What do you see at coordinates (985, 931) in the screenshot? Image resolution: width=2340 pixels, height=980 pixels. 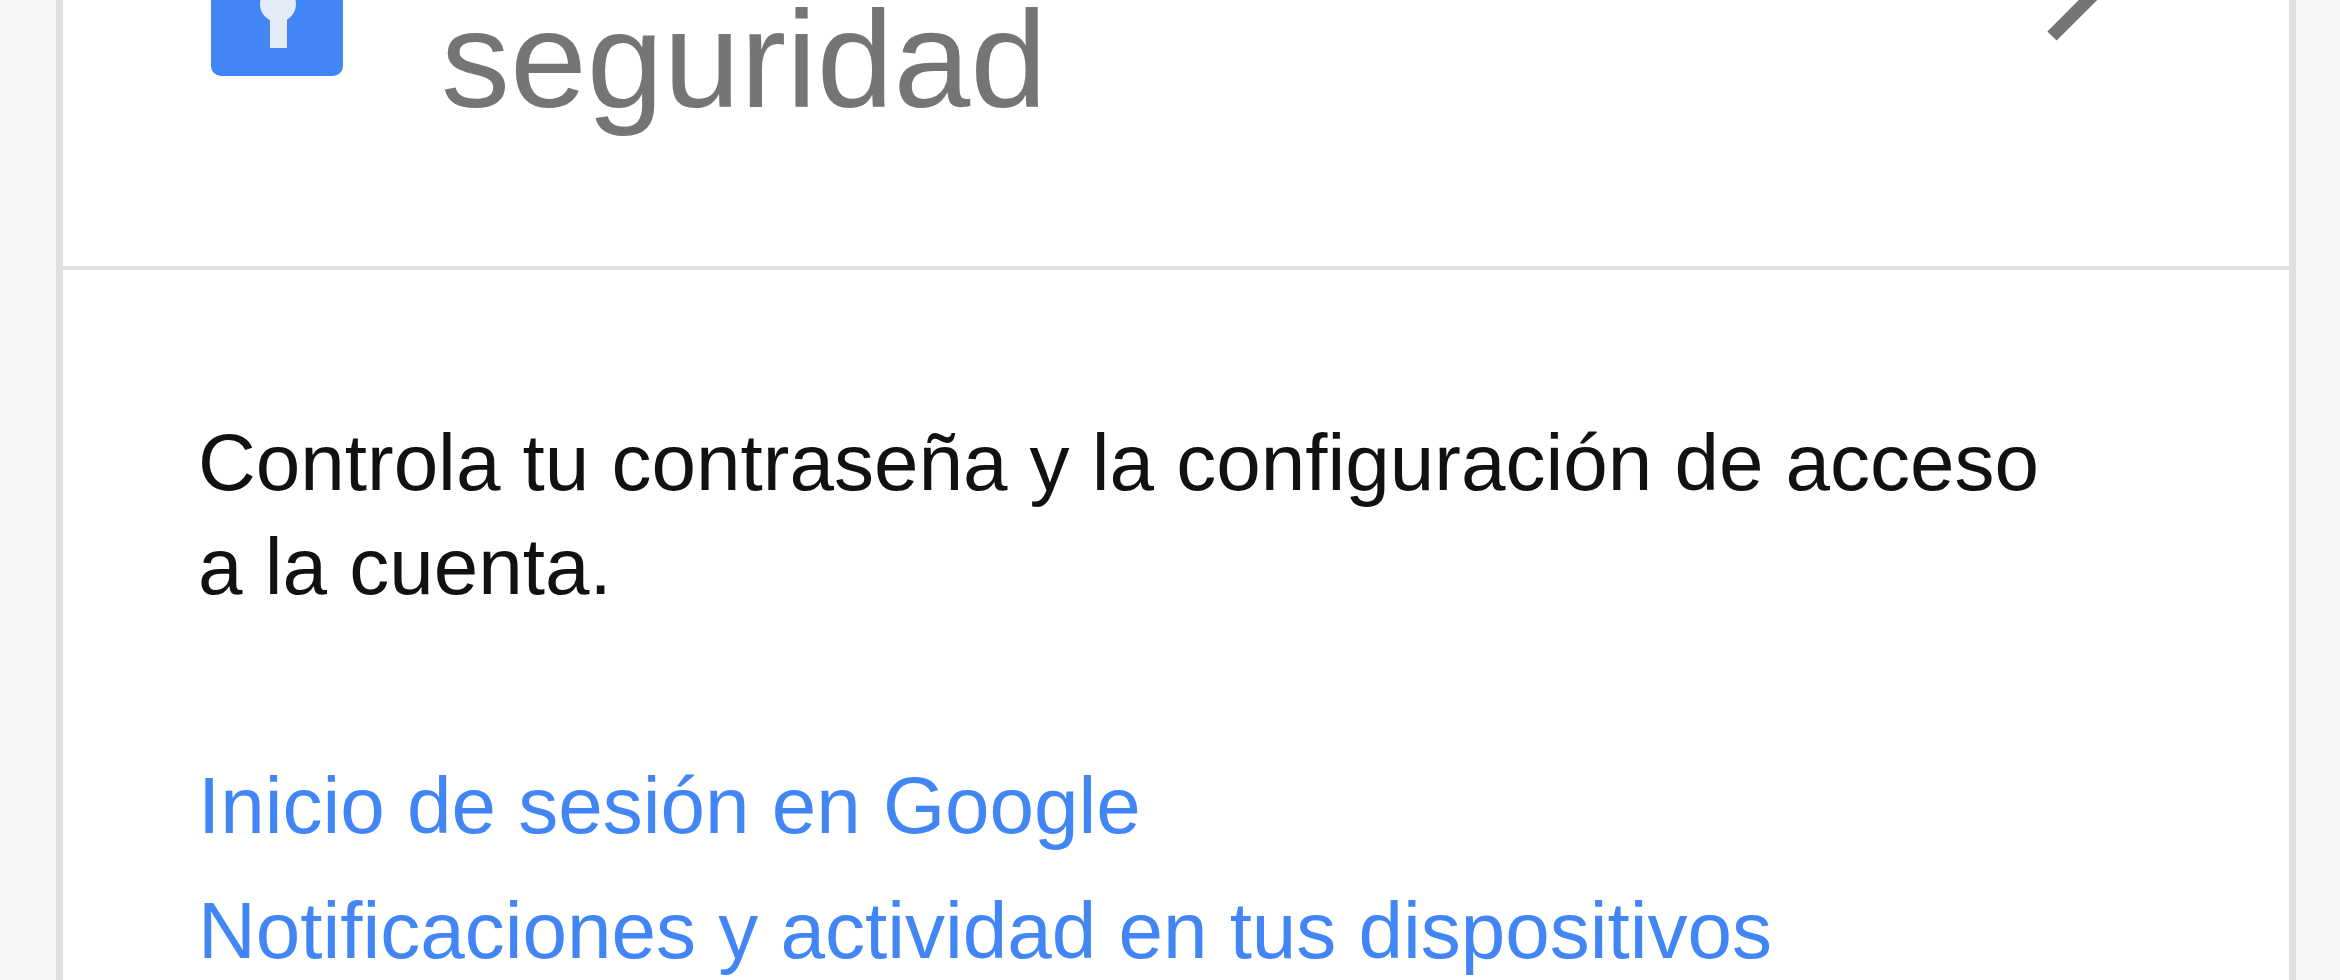 I see `settings-link: Notificaciones y actividad en tus dispositivos` at bounding box center [985, 931].